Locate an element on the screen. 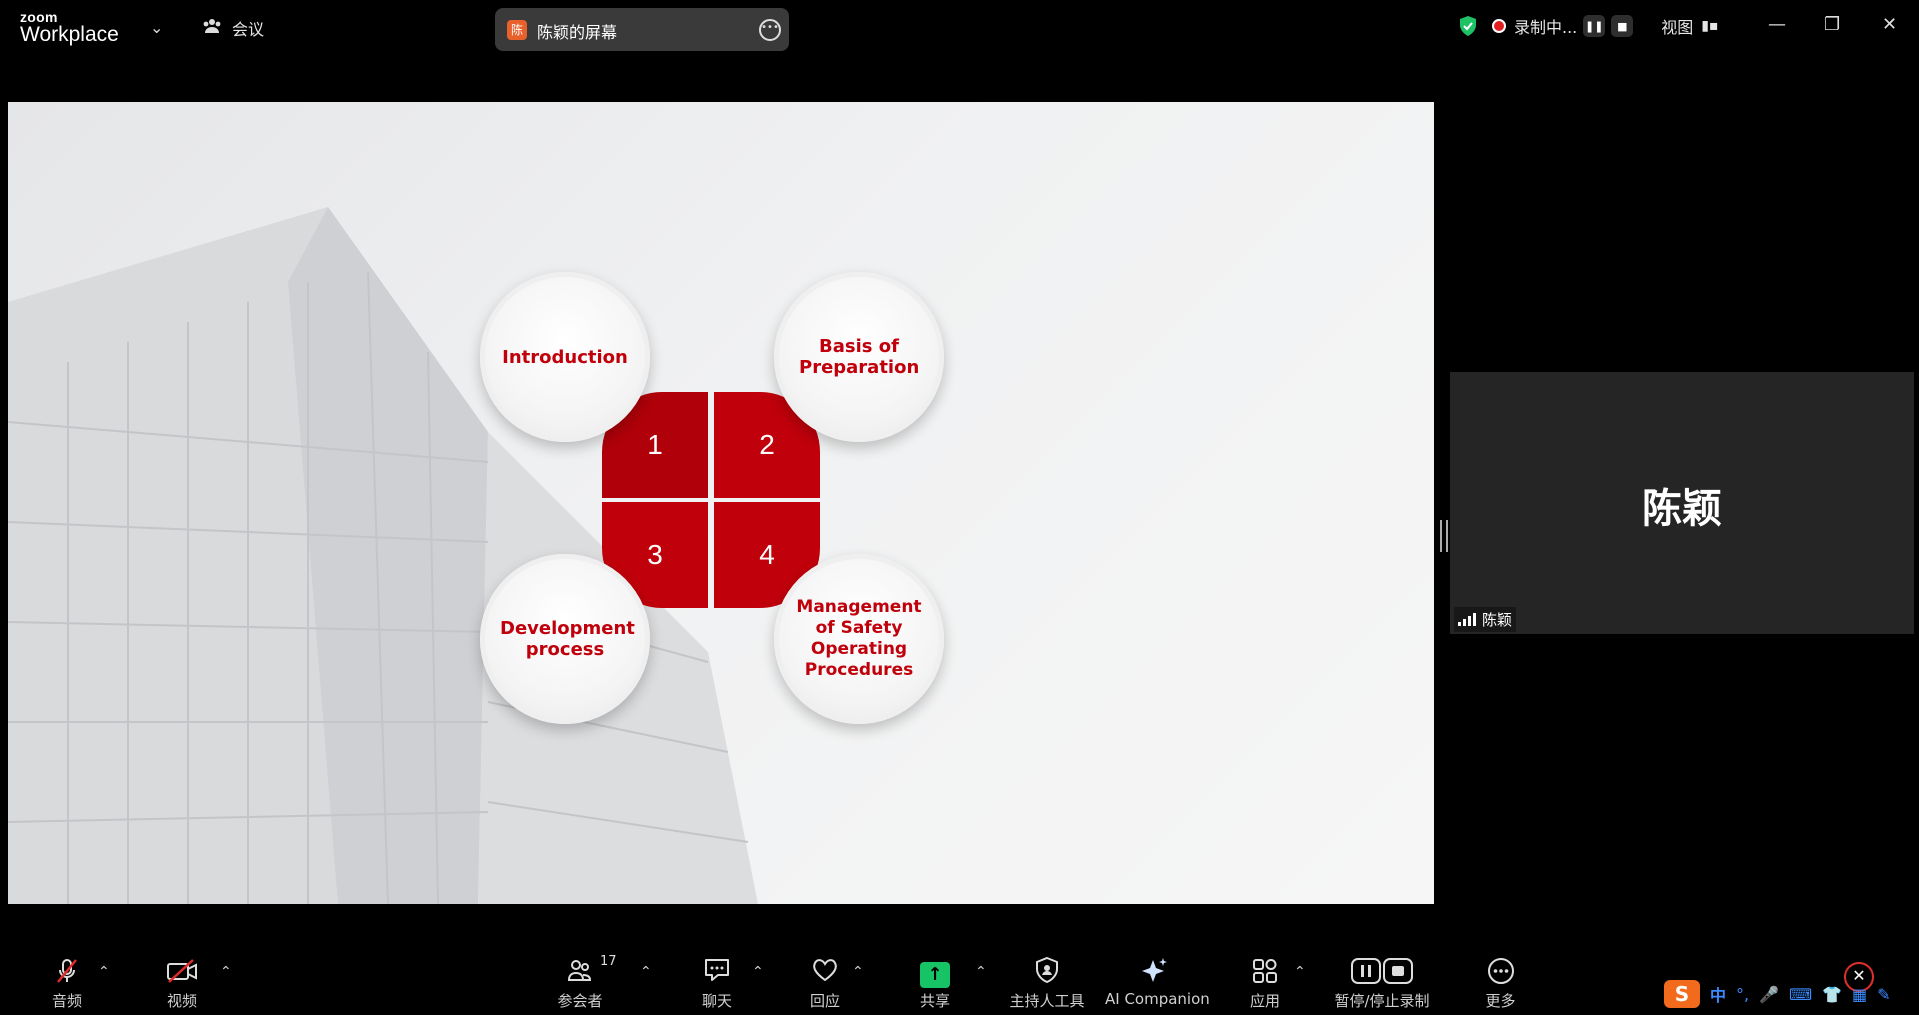 The height and width of the screenshot is (1015, 1919). circle-label: Basis of Preparation is located at coordinates (859, 357).